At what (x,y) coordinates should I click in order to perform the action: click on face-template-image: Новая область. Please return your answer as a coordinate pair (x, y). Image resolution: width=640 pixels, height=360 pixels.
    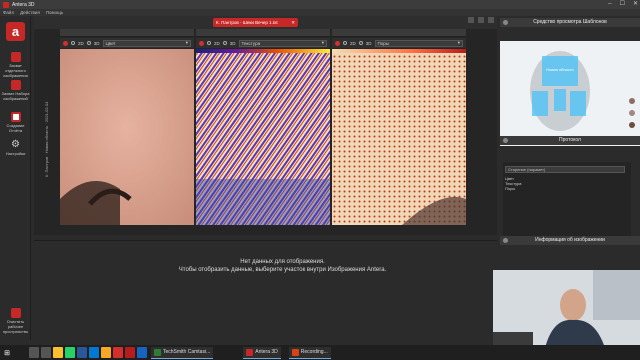
    Looking at the image, I should click on (570, 93).